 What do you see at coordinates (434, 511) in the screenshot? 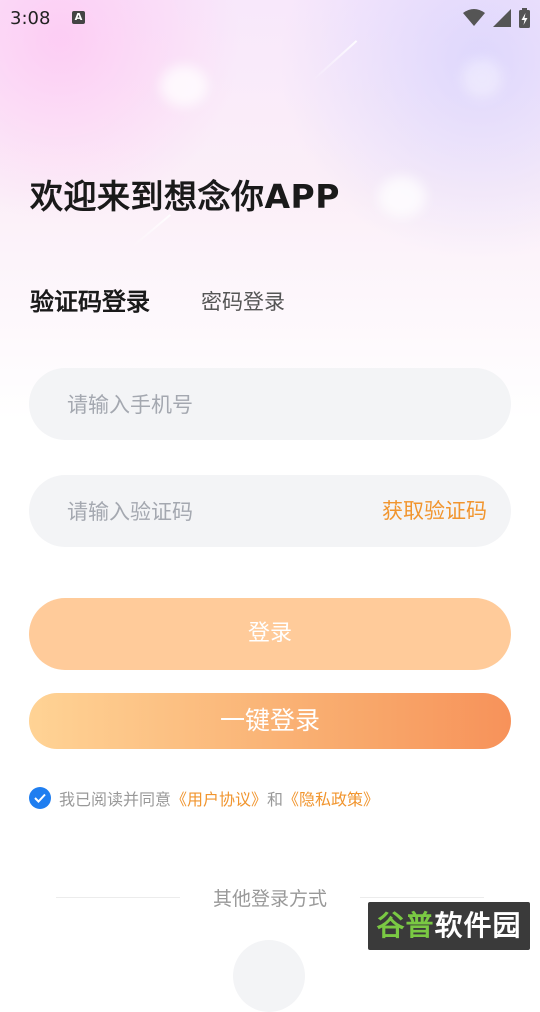
I see `get-code-button: 获取验证码` at bounding box center [434, 511].